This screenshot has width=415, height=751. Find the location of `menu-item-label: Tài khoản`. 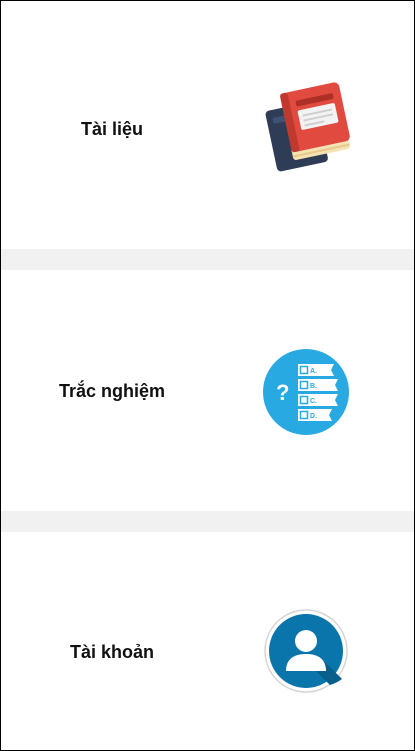

menu-item-label: Tài khoản is located at coordinates (112, 652).